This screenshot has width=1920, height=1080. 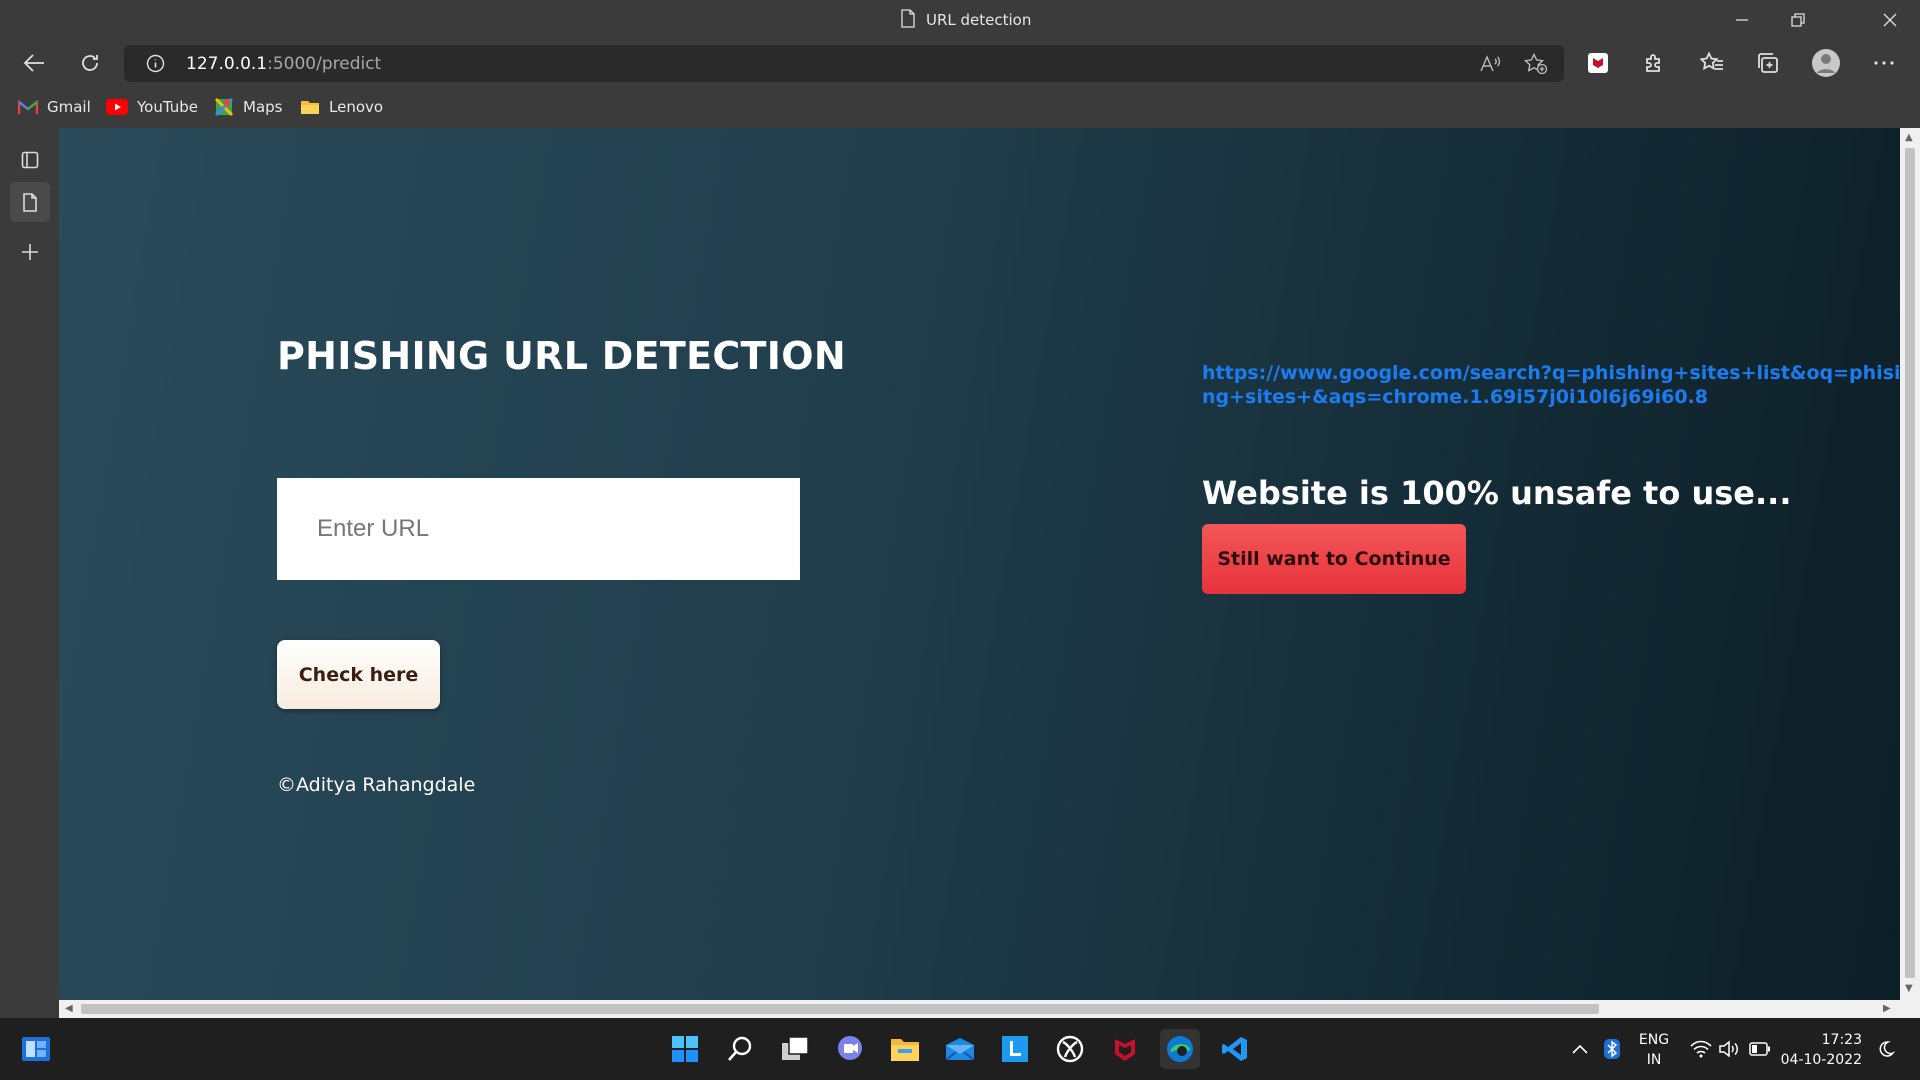 I want to click on minimize-icon, so click(x=1742, y=20).